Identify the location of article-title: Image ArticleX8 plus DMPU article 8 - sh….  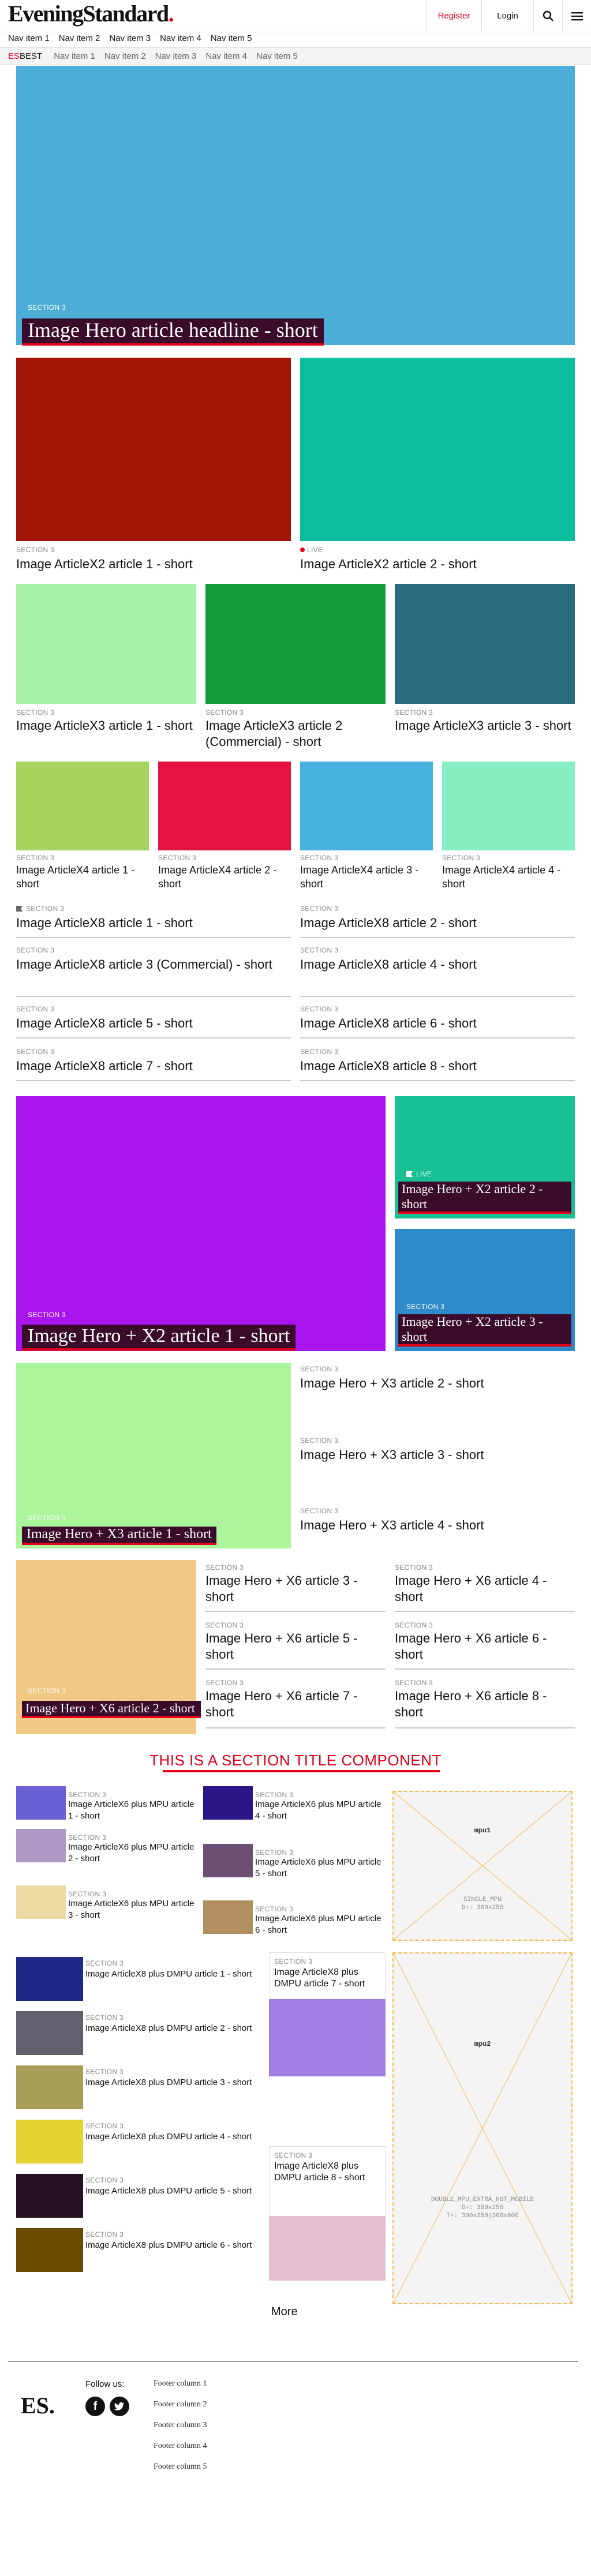
(327, 2172).